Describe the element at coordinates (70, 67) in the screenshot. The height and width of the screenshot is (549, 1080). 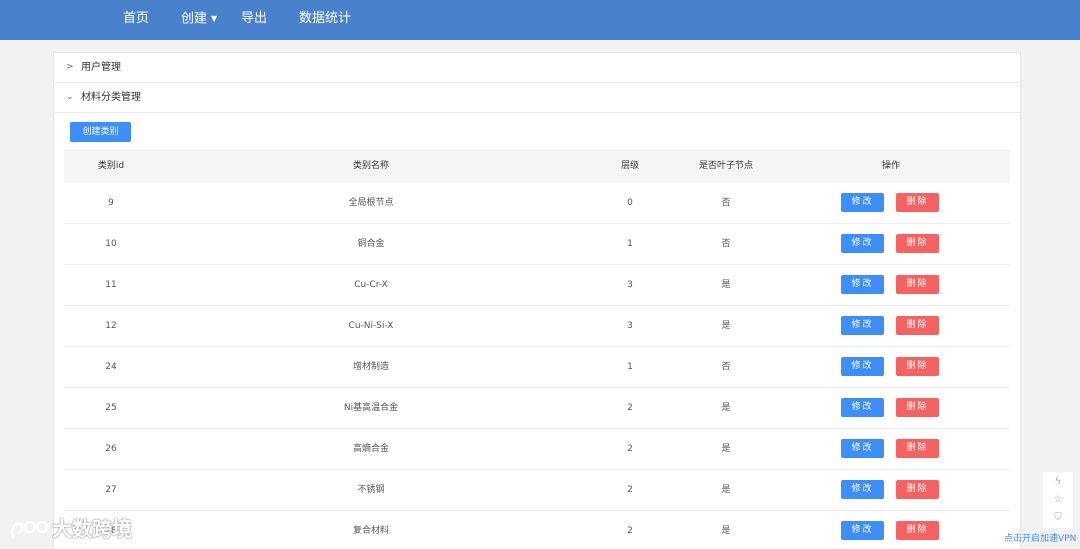
I see `chevron-right-icon: >` at that location.